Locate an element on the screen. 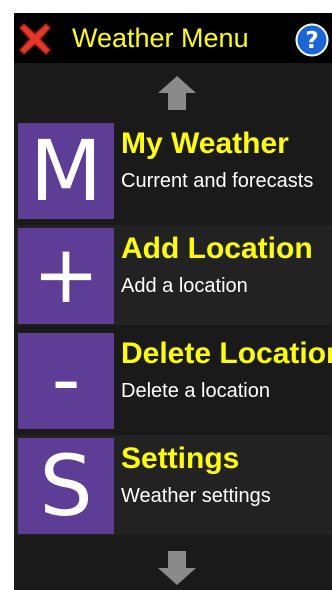 The height and width of the screenshot is (590, 332). red-x-icon is located at coordinates (35, 39).